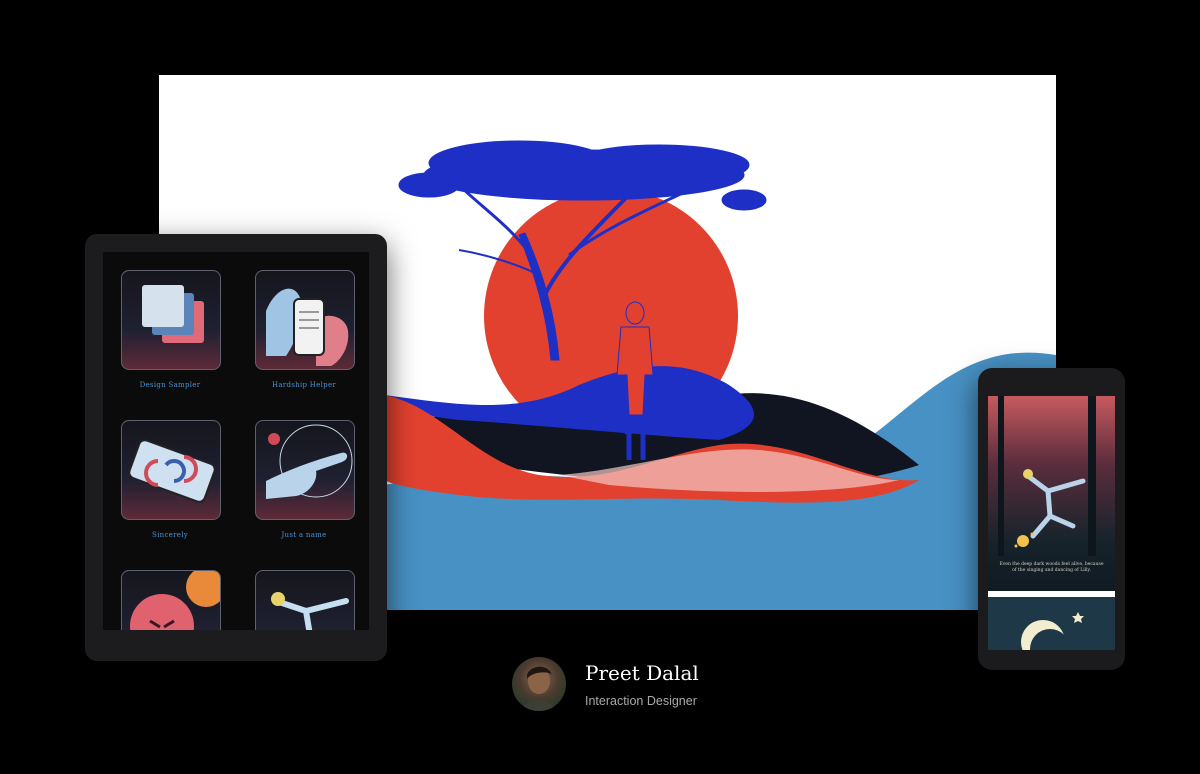 The image size is (1200, 774). I want to click on phone-face-icon, so click(307, 327).